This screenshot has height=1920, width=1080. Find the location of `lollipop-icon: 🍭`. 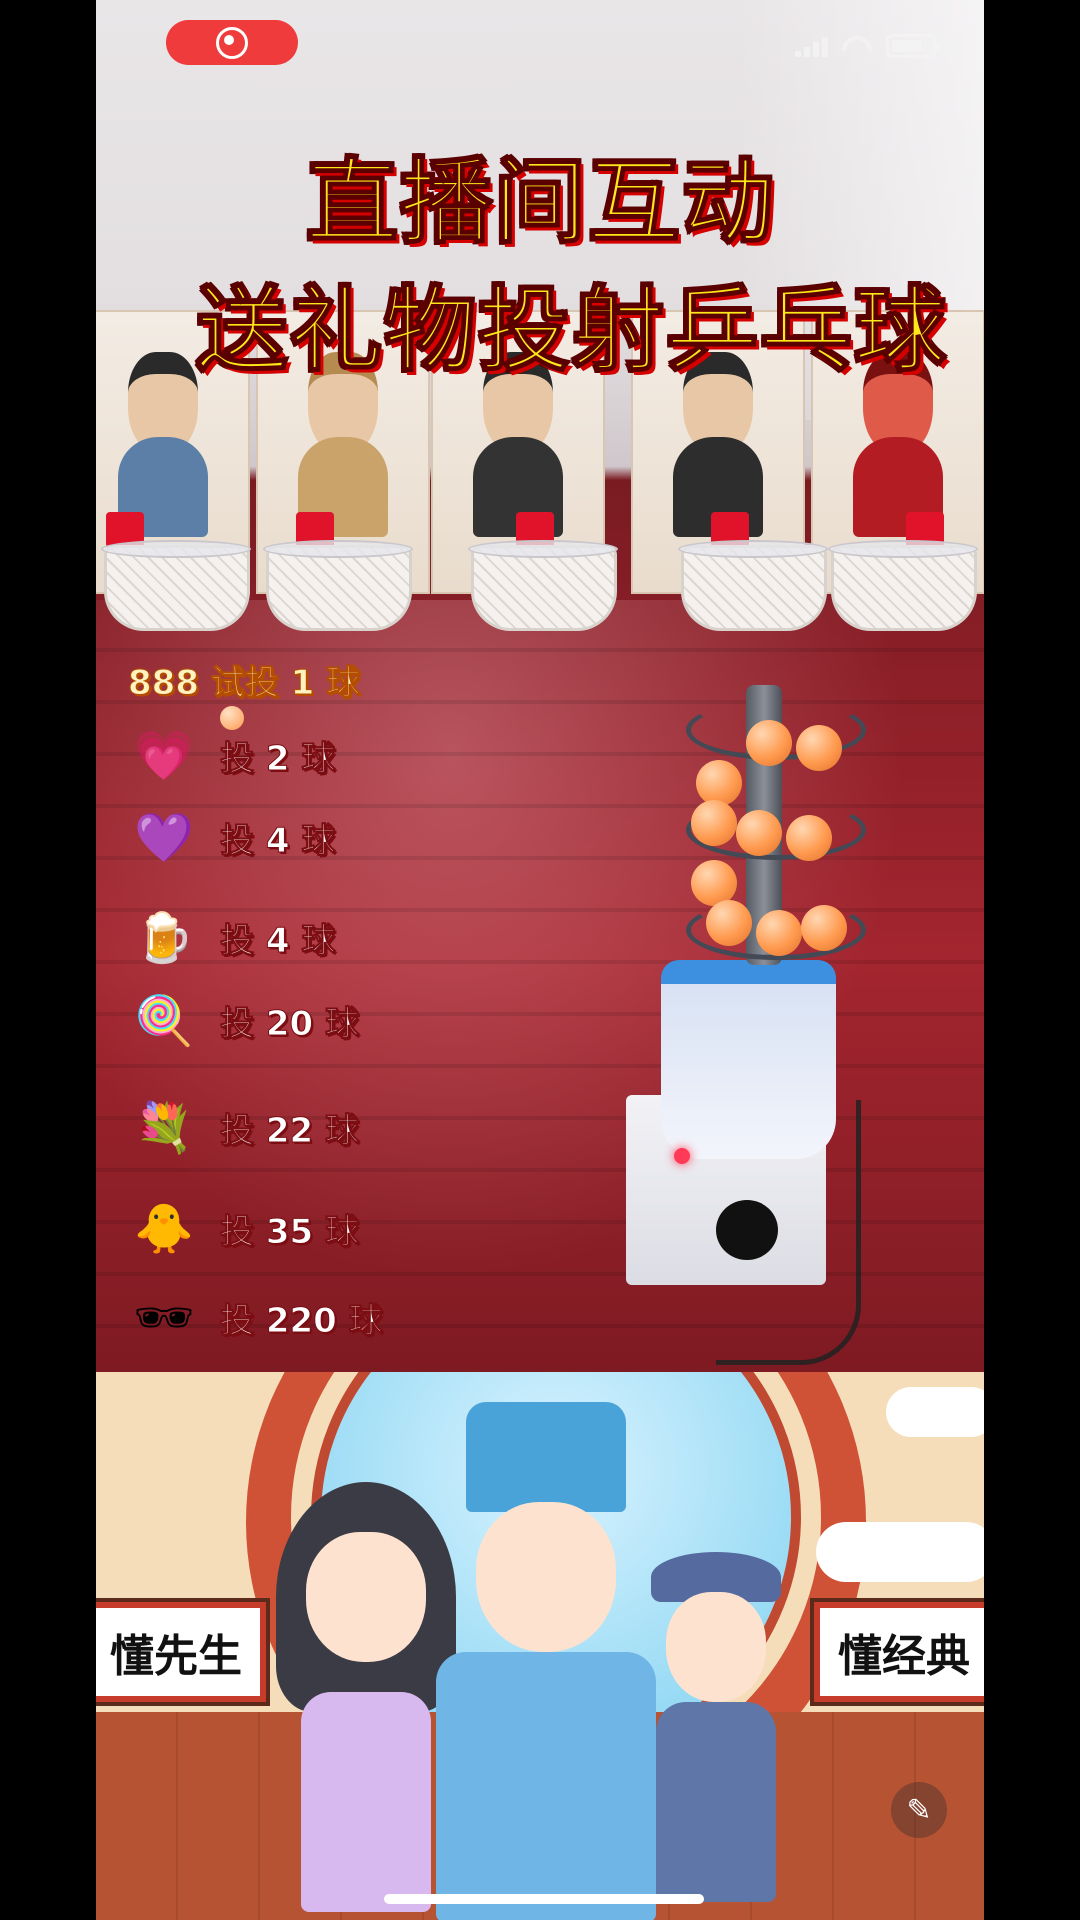

lollipop-icon: 🍭 is located at coordinates (164, 1020).